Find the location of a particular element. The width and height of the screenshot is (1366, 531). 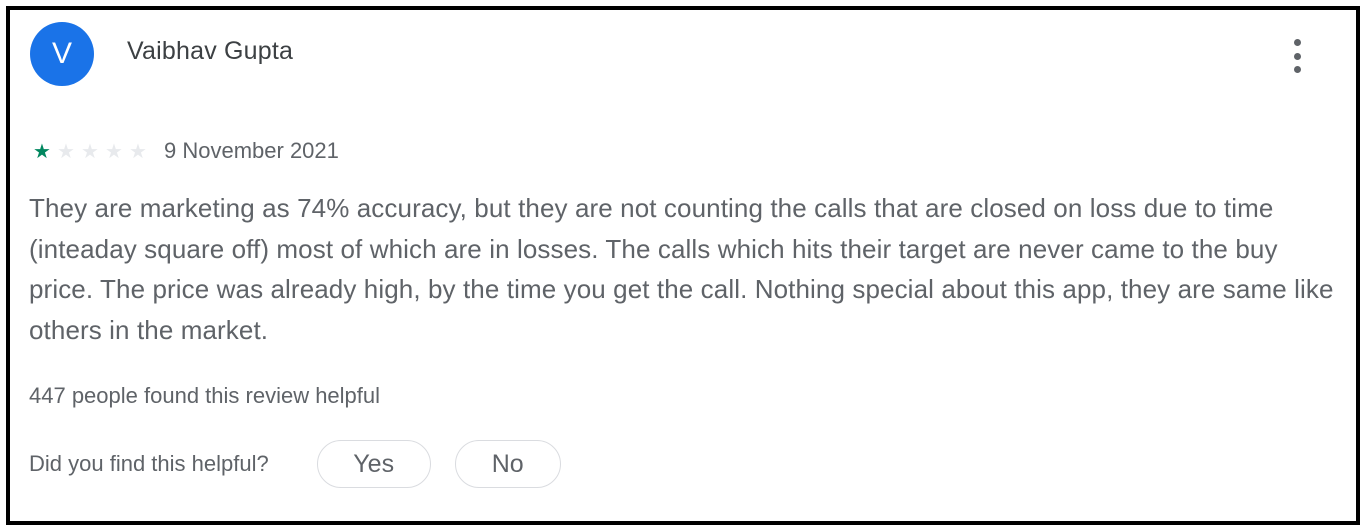

more-vert-icon is located at coordinates (1297, 42).